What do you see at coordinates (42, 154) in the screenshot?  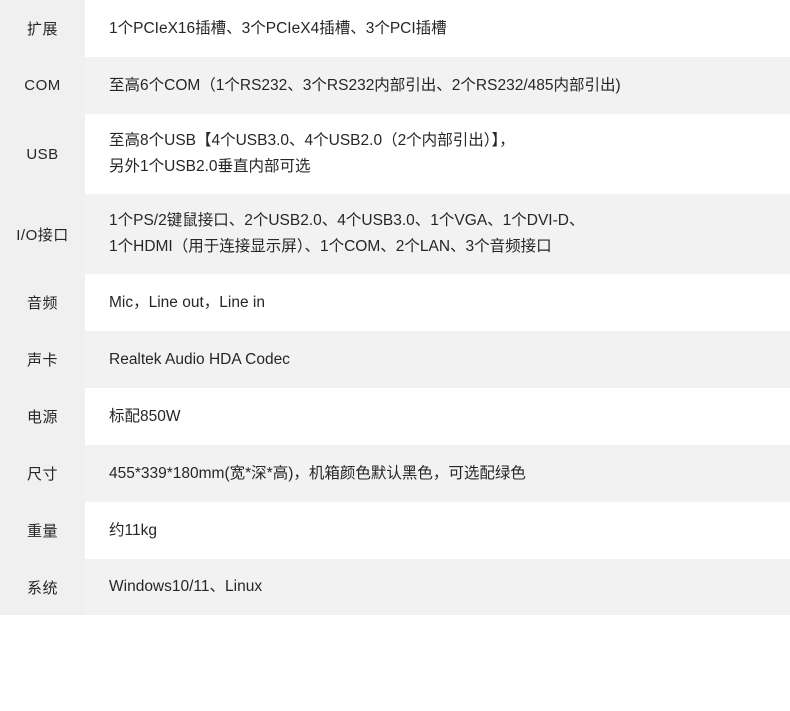 I see `spec-row-label: USB` at bounding box center [42, 154].